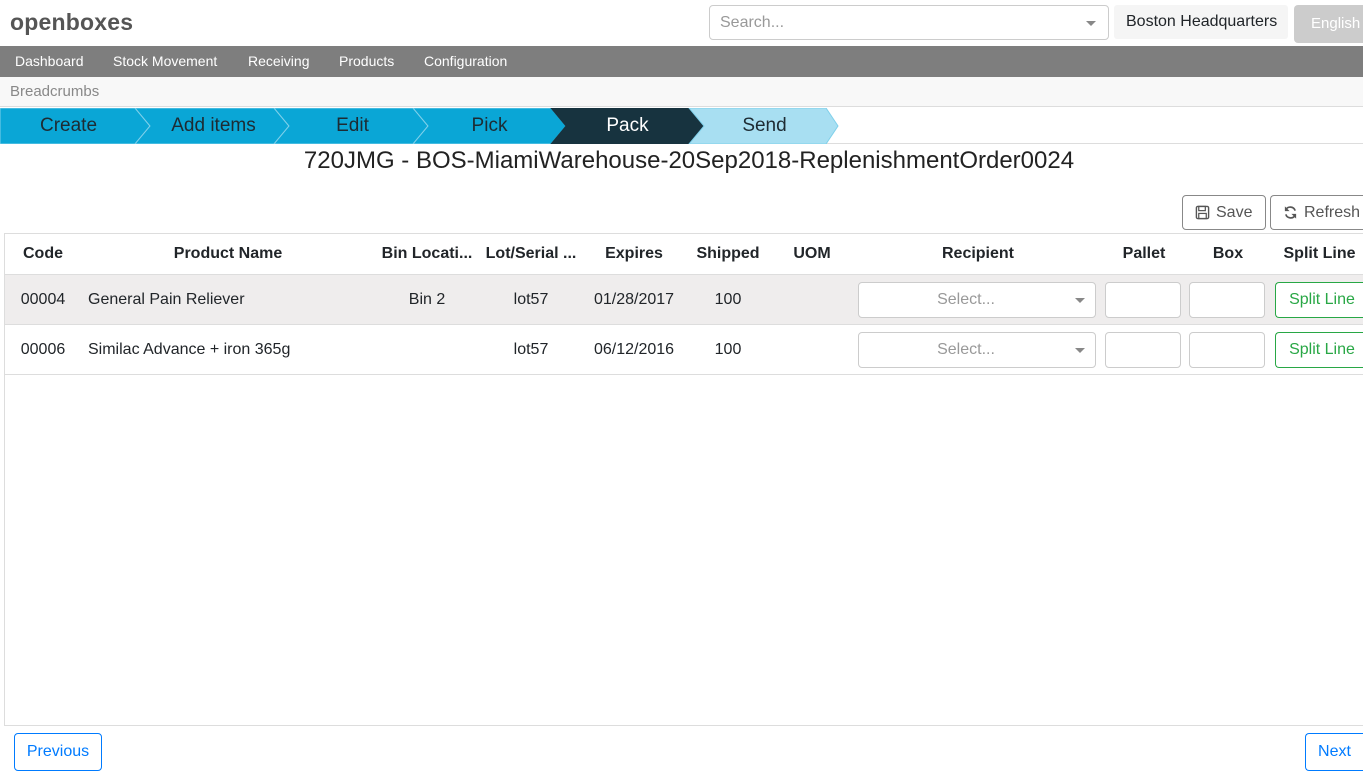 The image size is (1363, 781). What do you see at coordinates (764, 126) in the screenshot?
I see `wizard-step-send: Send` at bounding box center [764, 126].